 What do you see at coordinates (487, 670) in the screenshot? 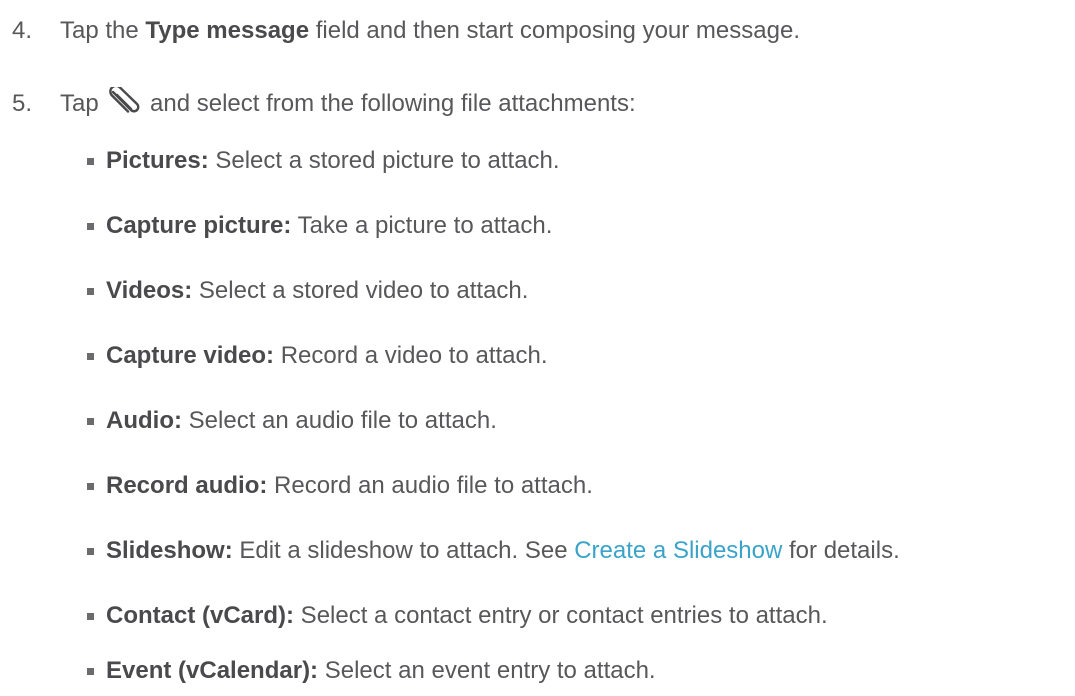
I see `option-desc: Select an event entry to attach.` at bounding box center [487, 670].